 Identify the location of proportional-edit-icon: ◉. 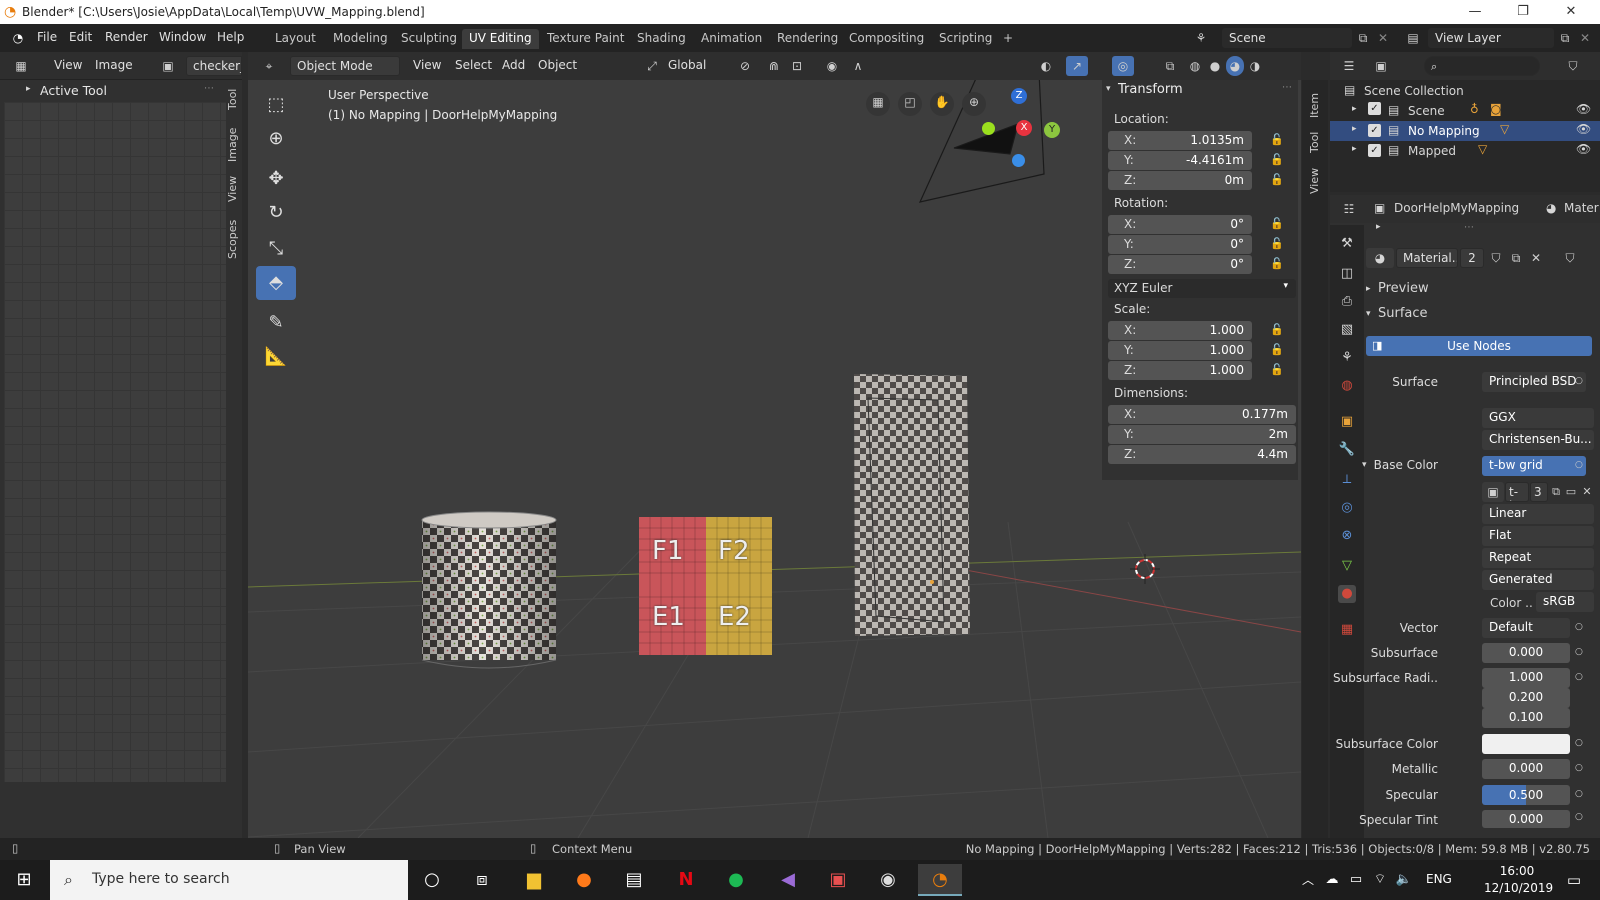
(832, 66).